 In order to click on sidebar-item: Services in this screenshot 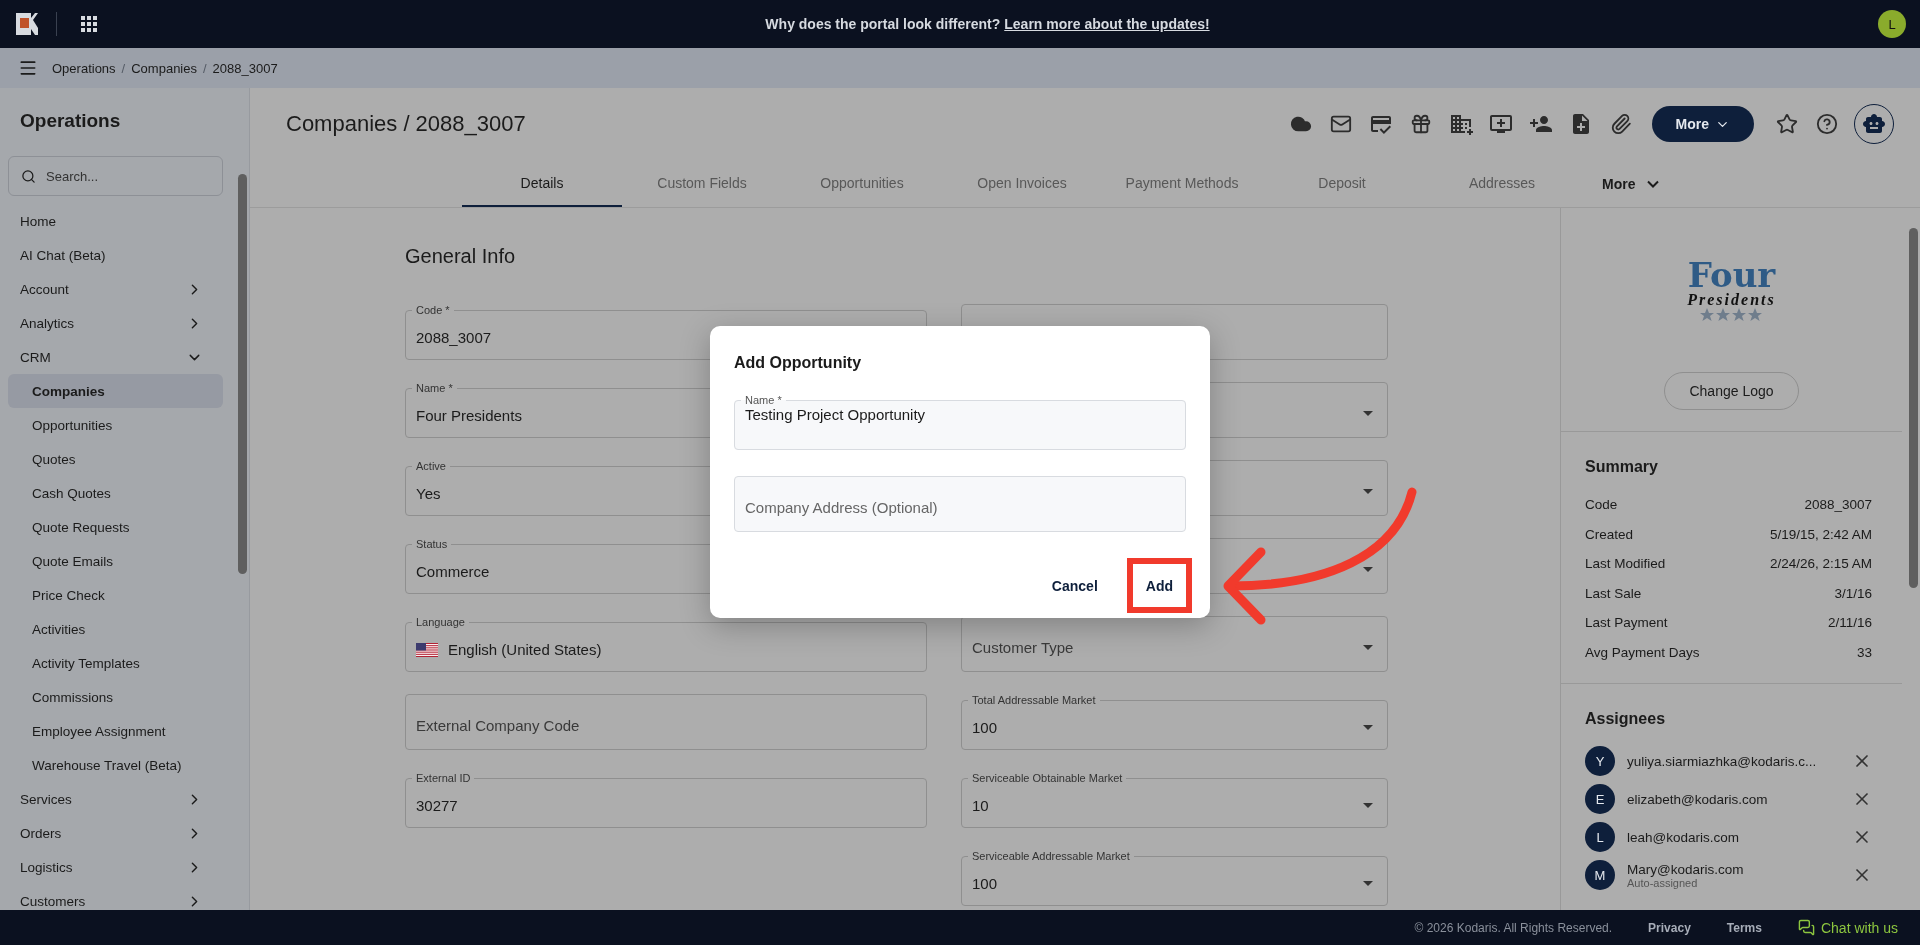, I will do `click(115, 799)`.